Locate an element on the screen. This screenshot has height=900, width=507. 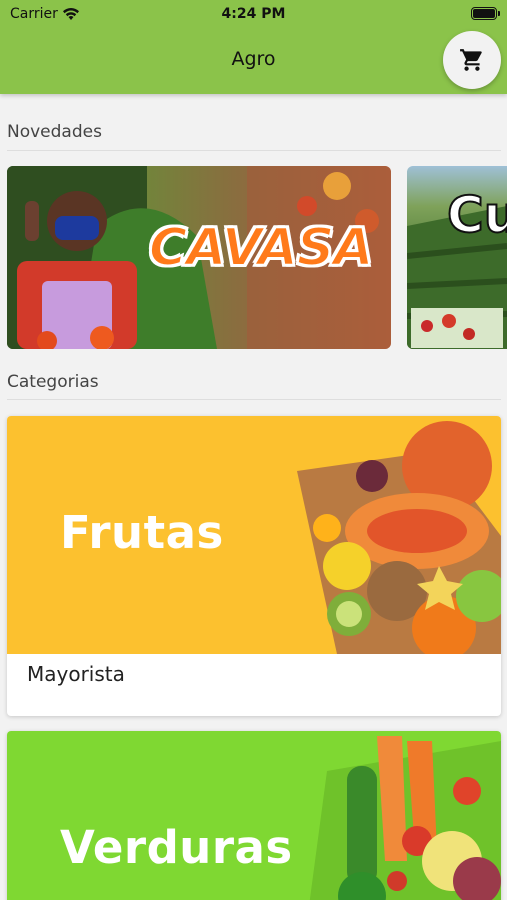
cart-button is located at coordinates (472, 60).